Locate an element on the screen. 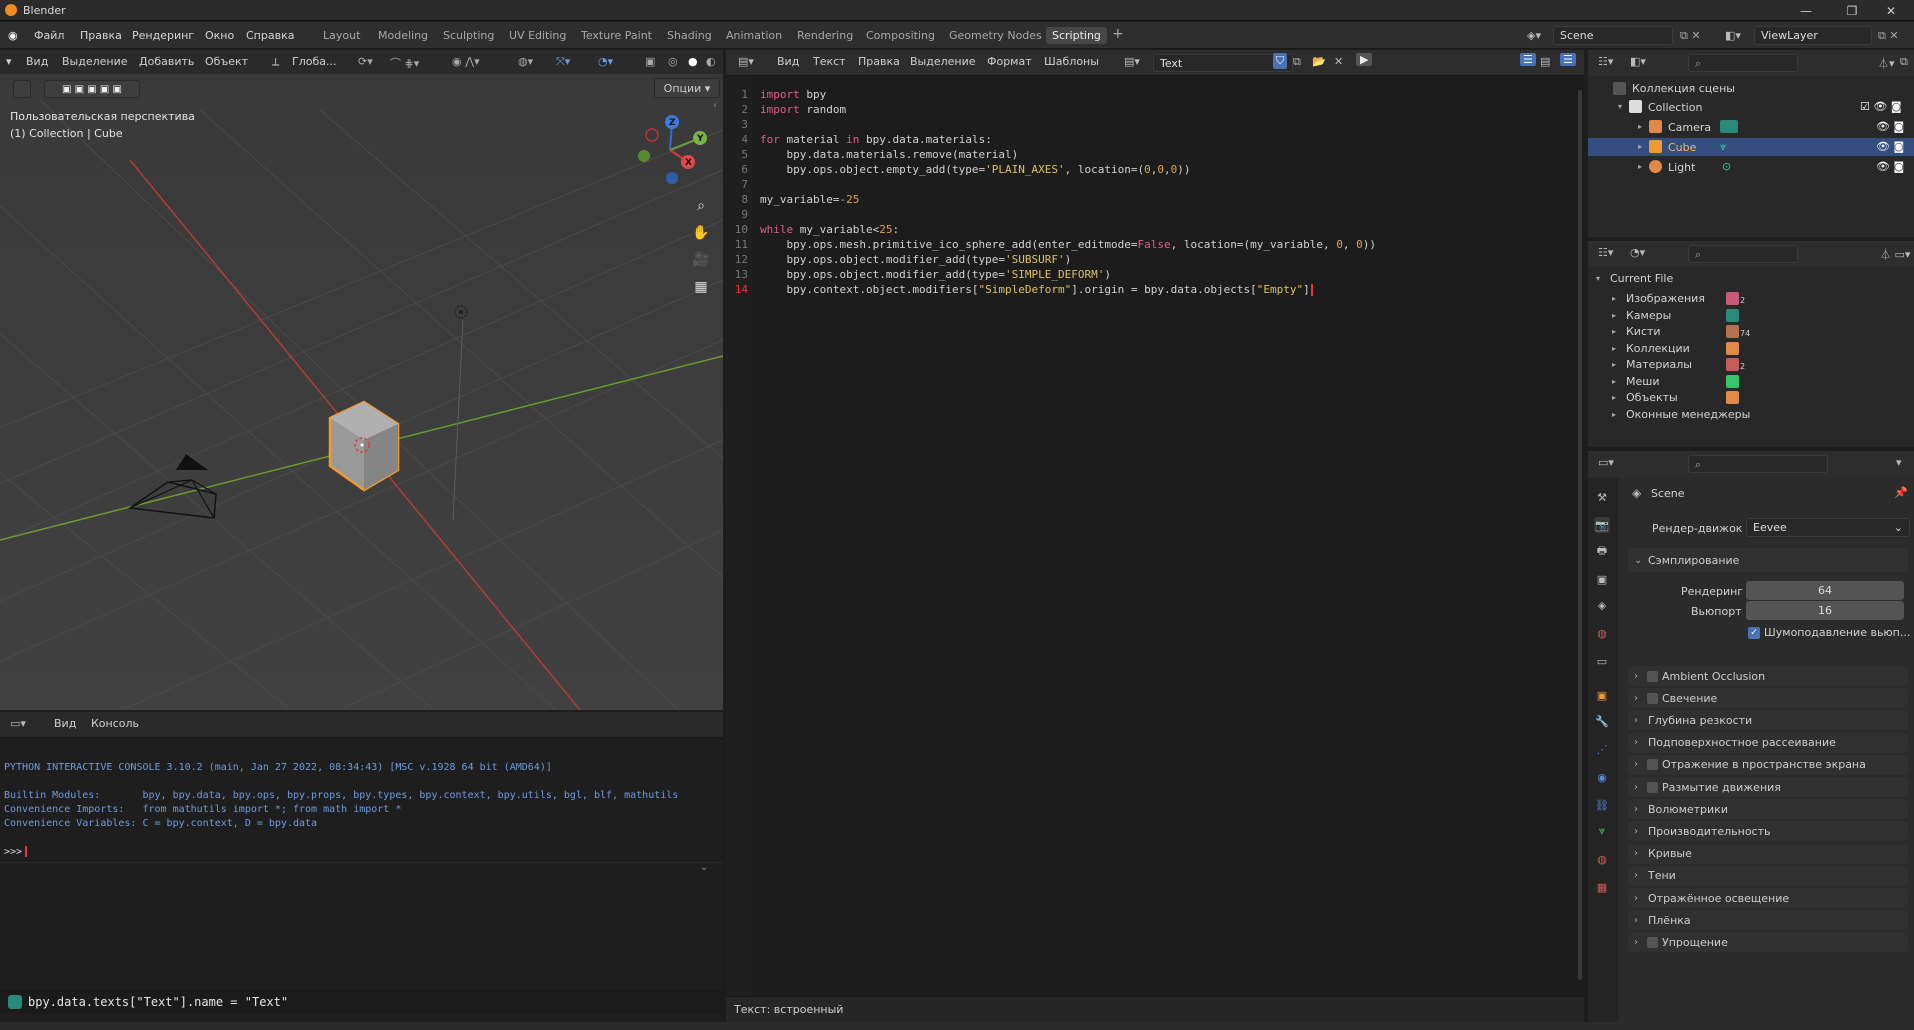 Image resolution: width=1914 pixels, height=1030 pixels. editor-type-icon: ▤▾ is located at coordinates (746, 61).